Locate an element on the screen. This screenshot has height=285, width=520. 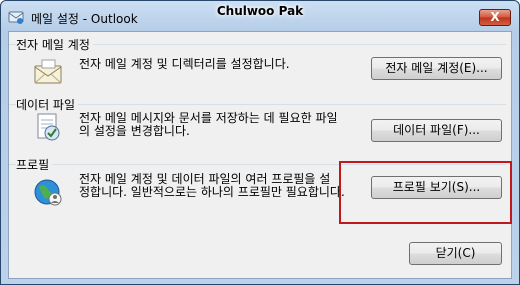
highlight-box is located at coordinates (425, 192).